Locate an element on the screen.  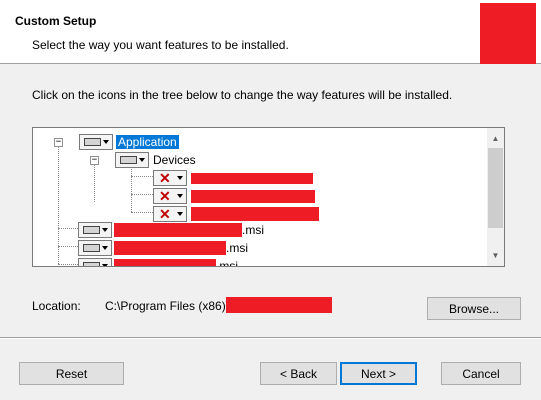
next-button: Next > is located at coordinates (378, 373).